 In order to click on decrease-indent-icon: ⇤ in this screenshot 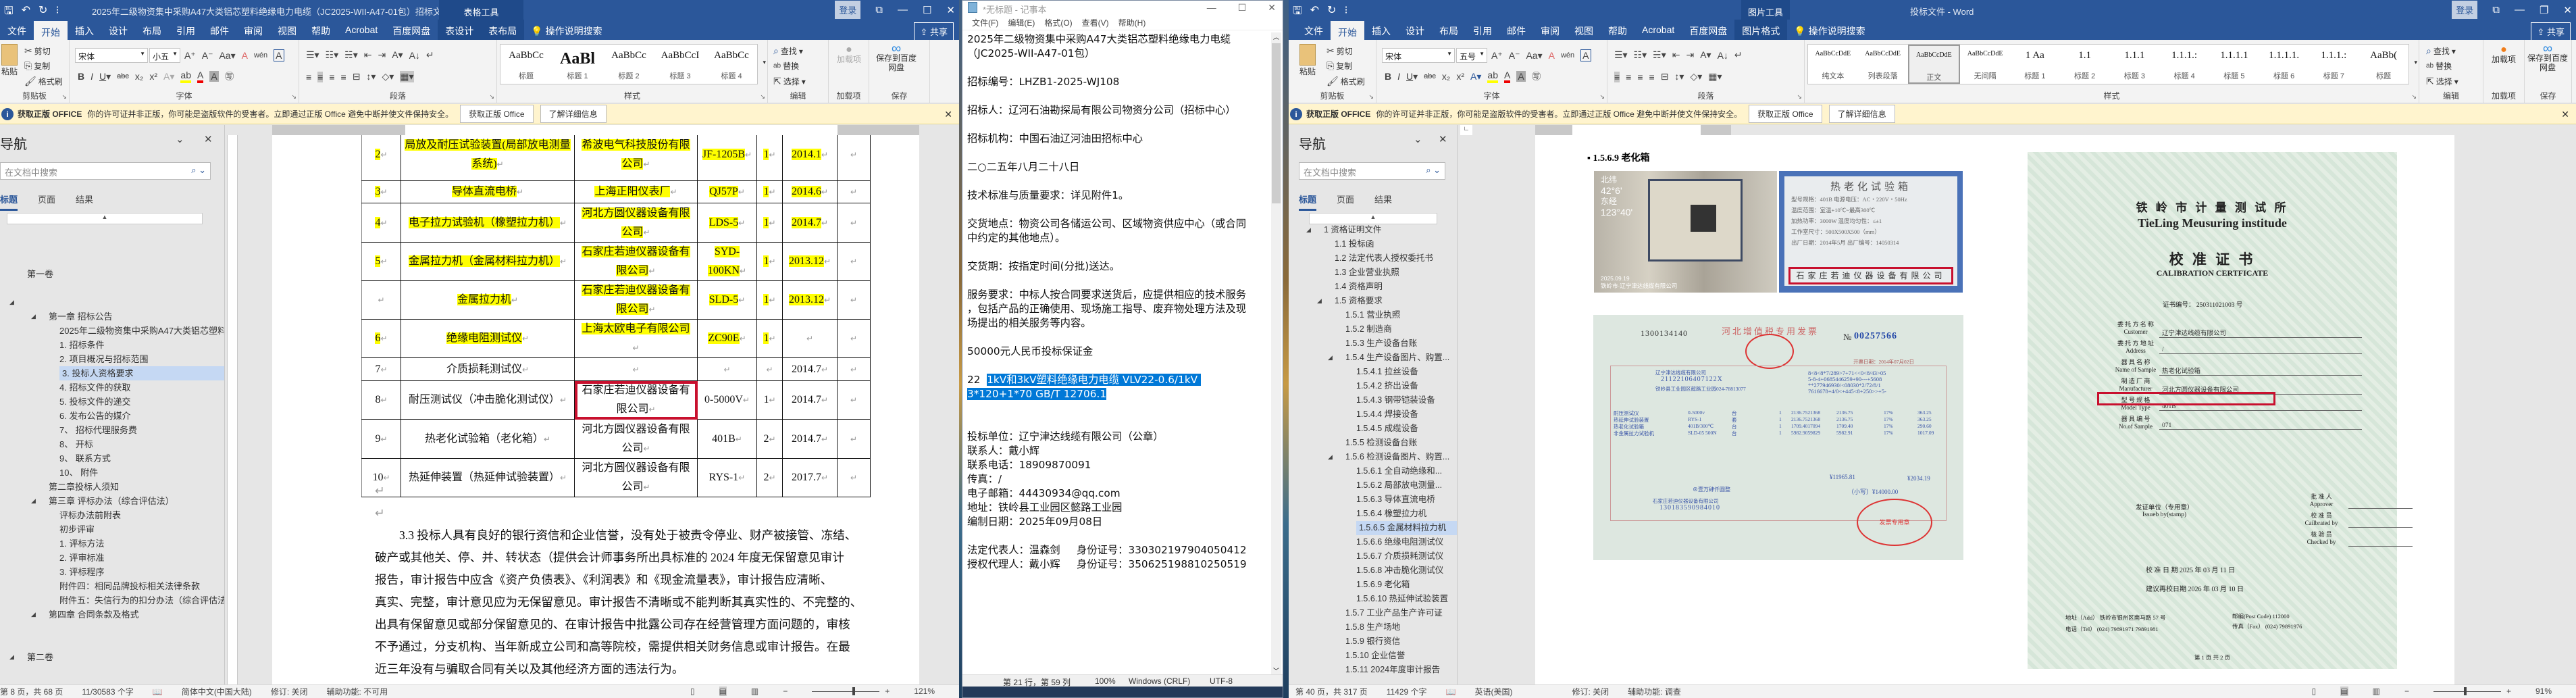, I will do `click(368, 55)`.